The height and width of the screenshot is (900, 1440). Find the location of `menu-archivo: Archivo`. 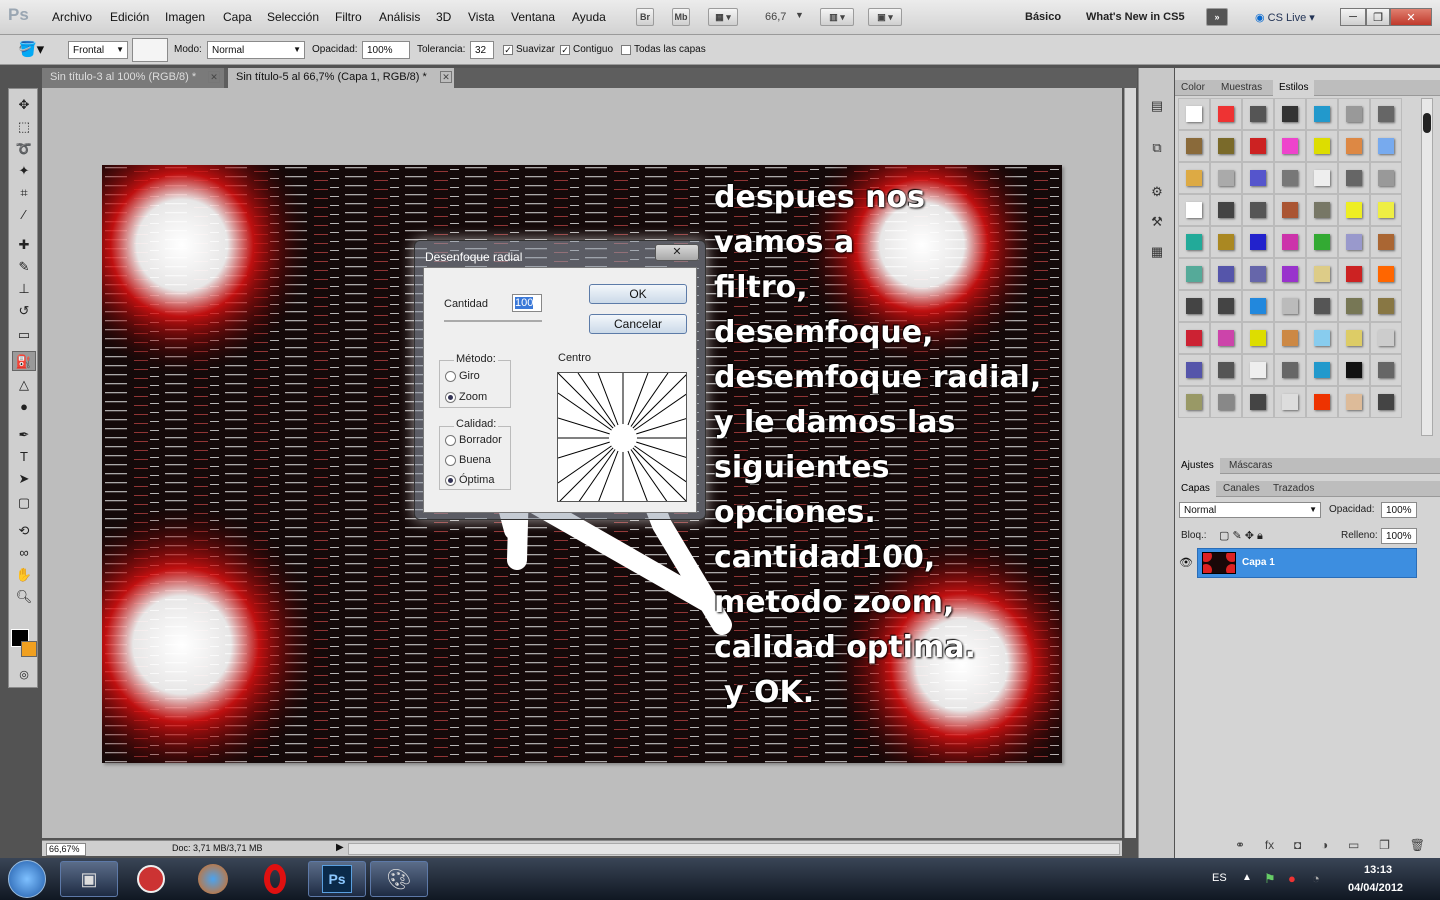

menu-archivo: Archivo is located at coordinates (72, 17).